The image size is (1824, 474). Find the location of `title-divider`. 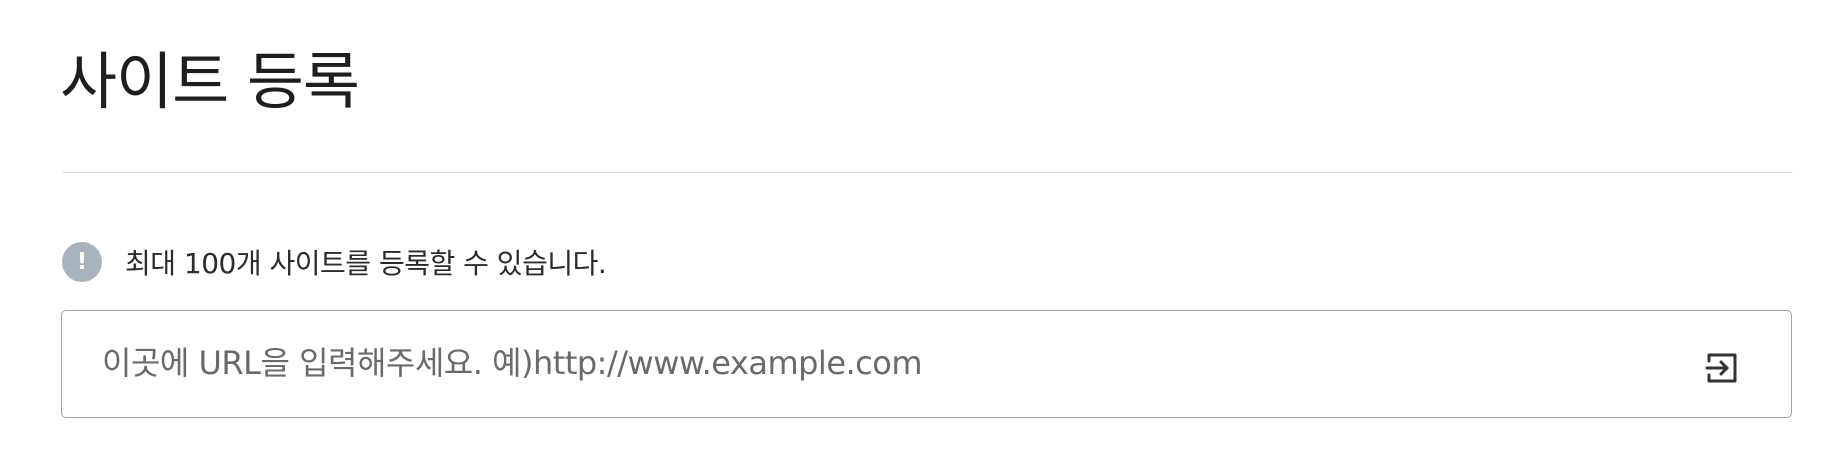

title-divider is located at coordinates (927, 172).